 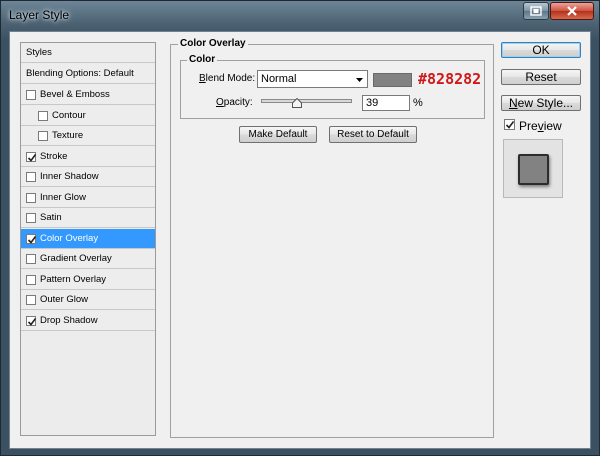 I want to click on blend-mode-value: Normal, so click(x=279, y=79).